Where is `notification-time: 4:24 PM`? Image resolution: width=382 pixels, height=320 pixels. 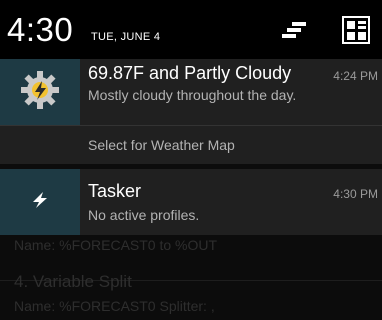
notification-time: 4:24 PM is located at coordinates (355, 76).